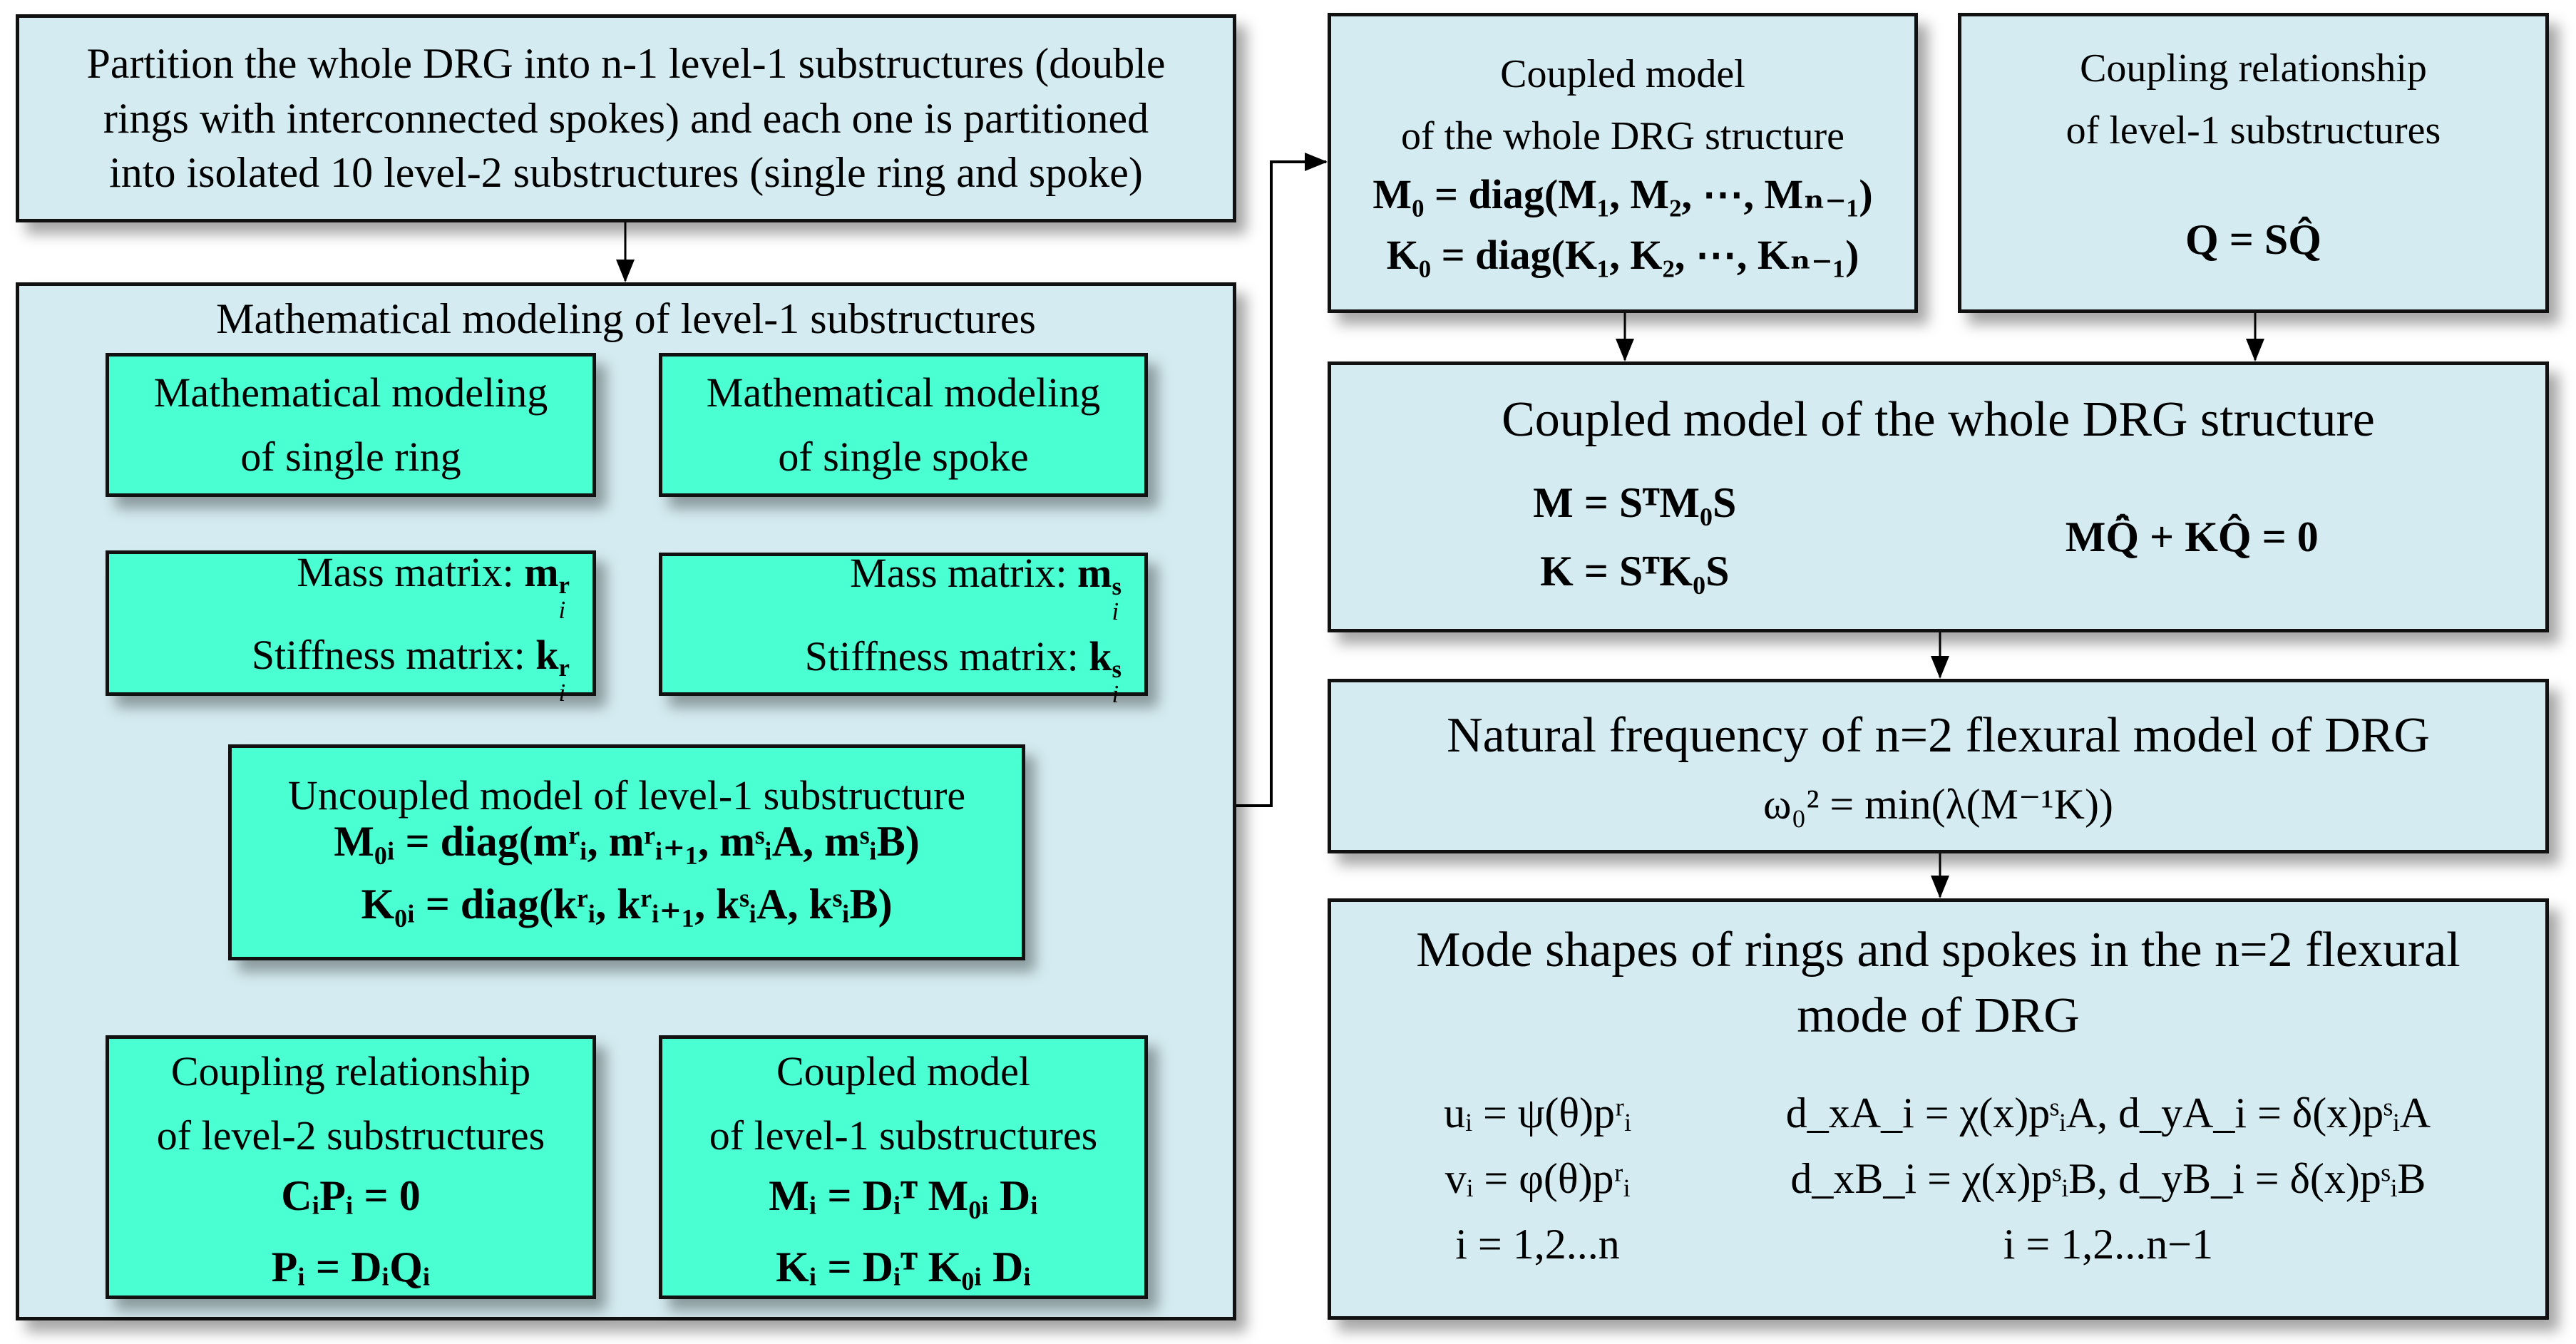 The width and height of the screenshot is (2576, 1344). What do you see at coordinates (562, 610) in the screenshot?
I see `ring-mass-sub: i` at bounding box center [562, 610].